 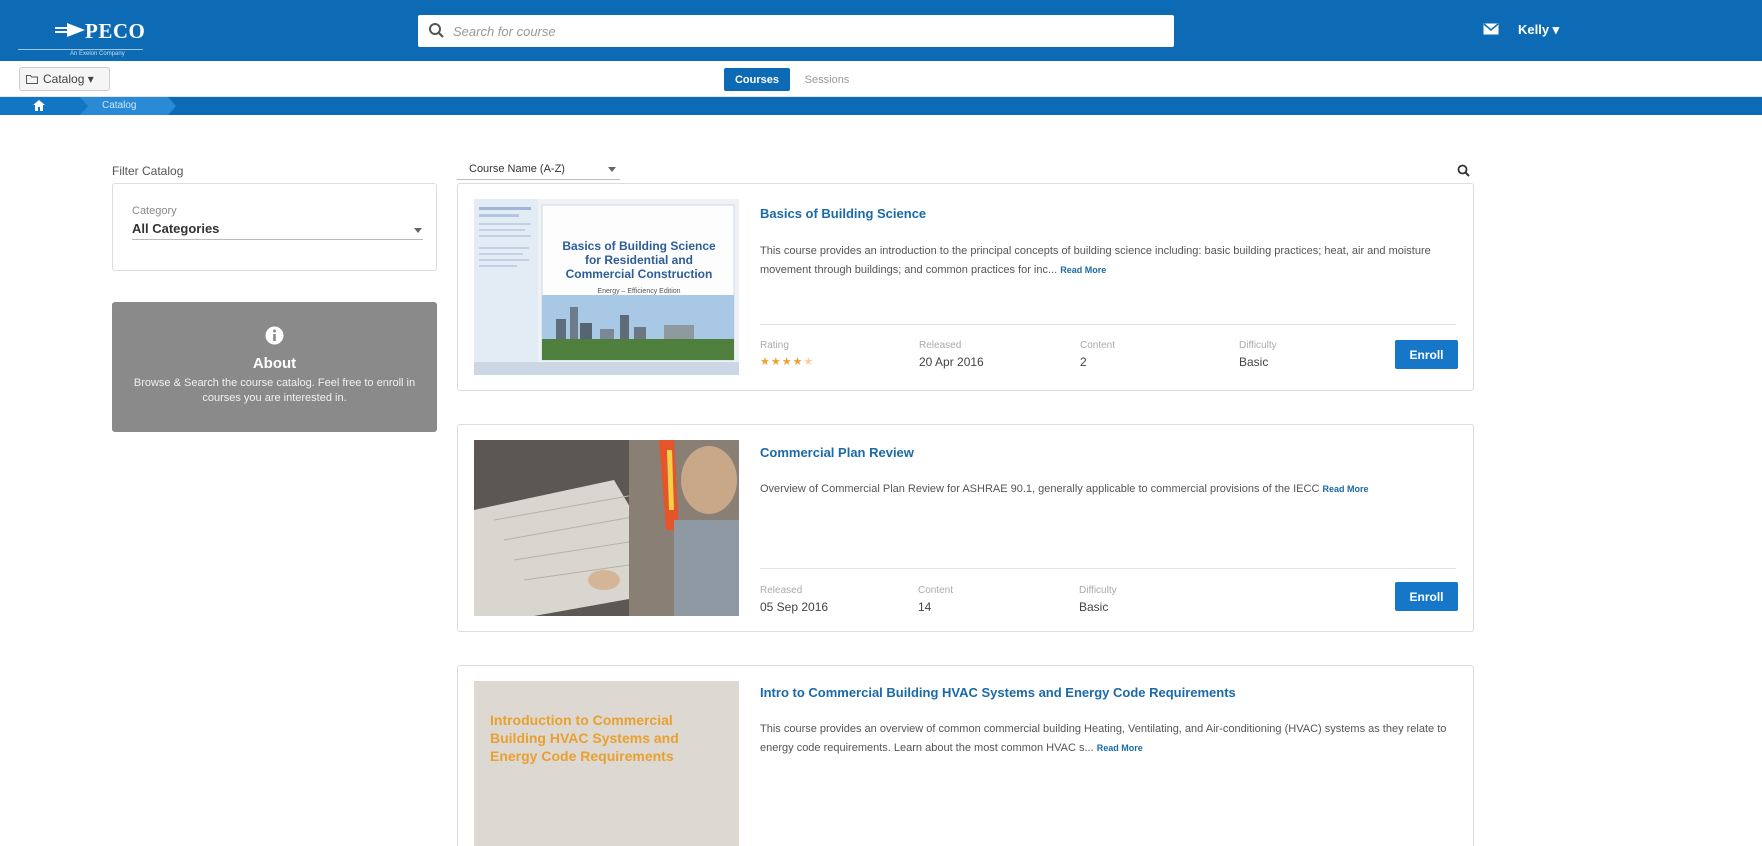 I want to click on logo-text: PECO, so click(x=115, y=31).